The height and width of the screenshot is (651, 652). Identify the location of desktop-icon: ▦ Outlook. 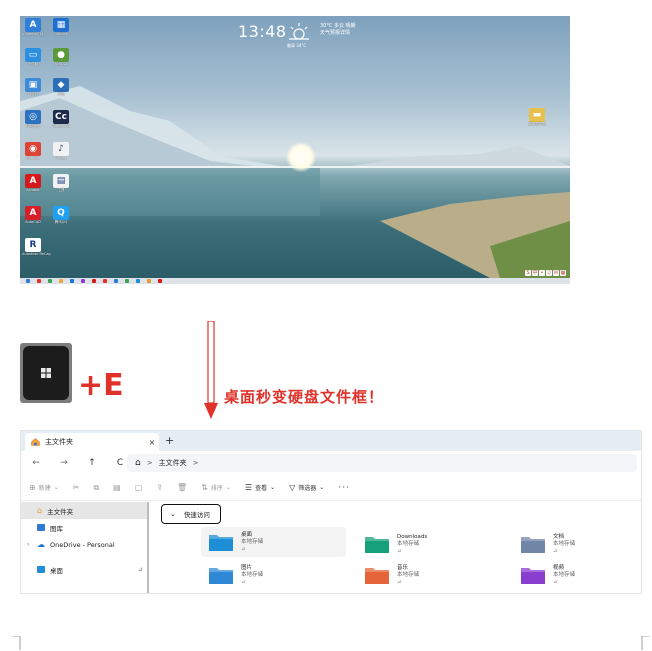
(61, 27).